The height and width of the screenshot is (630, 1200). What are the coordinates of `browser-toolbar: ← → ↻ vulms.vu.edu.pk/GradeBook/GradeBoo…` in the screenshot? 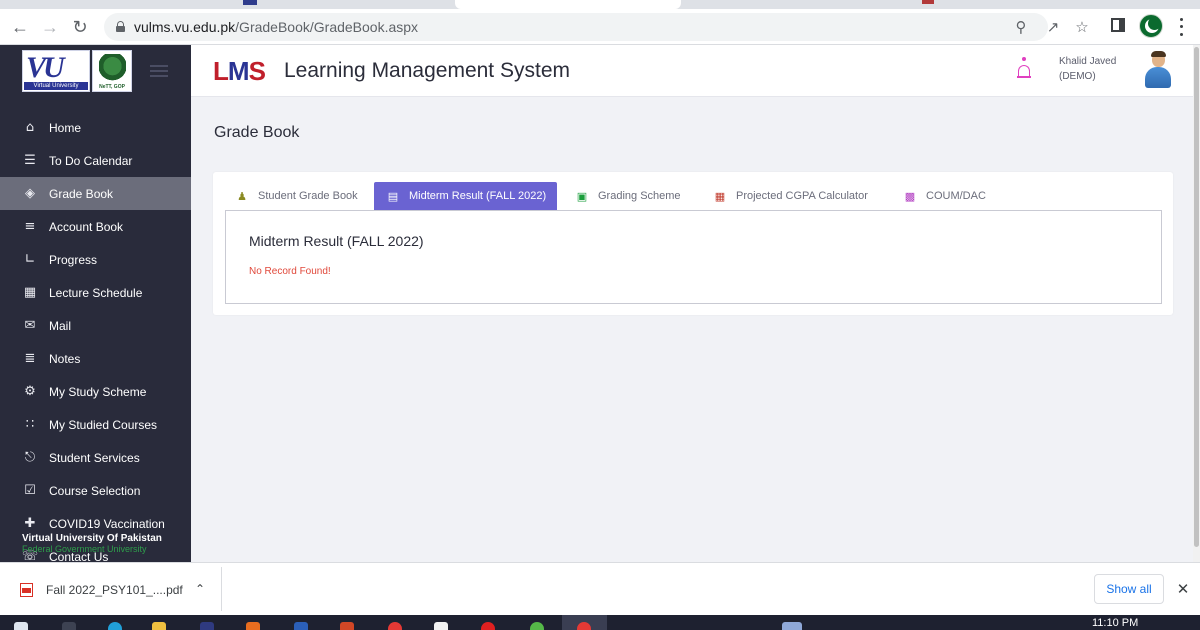 It's located at (600, 27).